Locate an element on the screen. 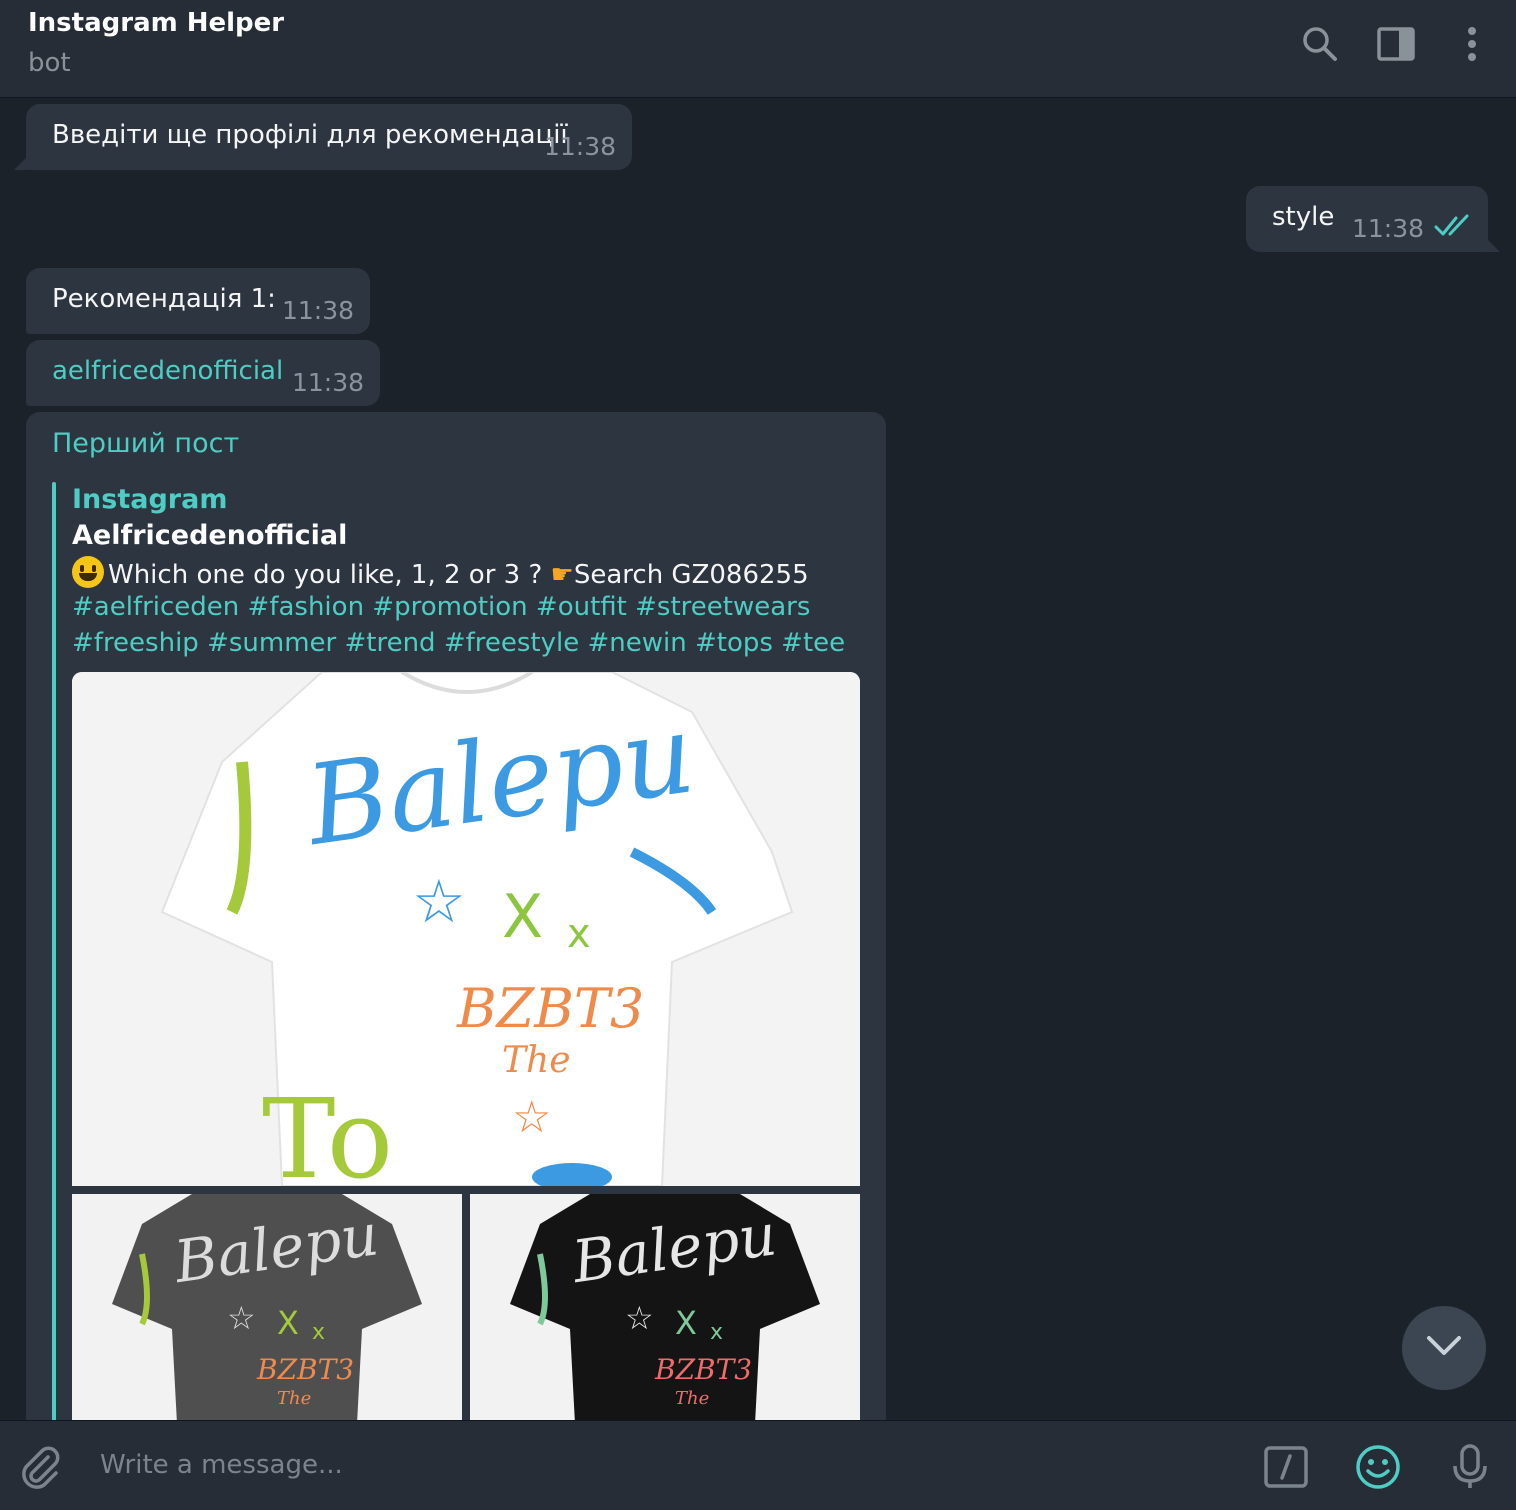  more-vertical-icon is located at coordinates (1472, 44).